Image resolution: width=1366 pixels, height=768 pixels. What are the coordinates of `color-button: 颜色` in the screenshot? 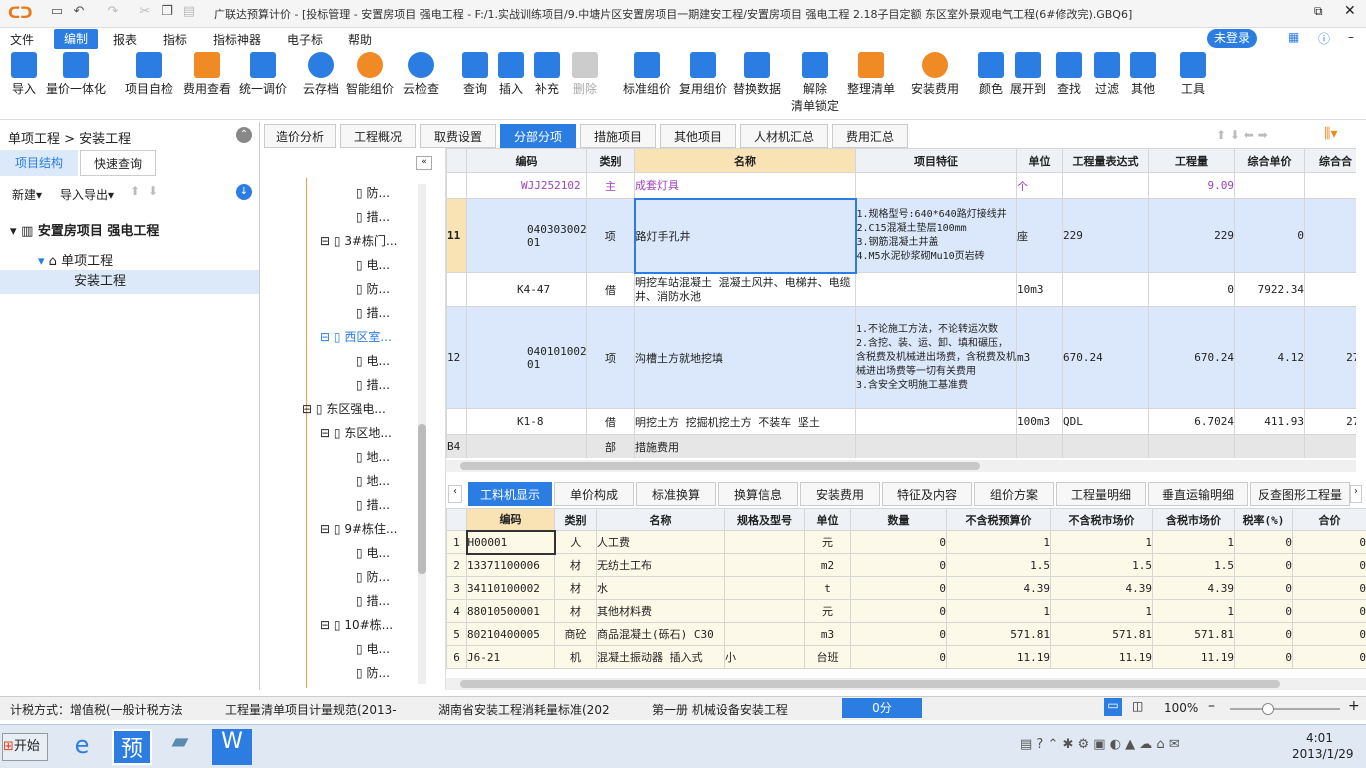 It's located at (991, 74).